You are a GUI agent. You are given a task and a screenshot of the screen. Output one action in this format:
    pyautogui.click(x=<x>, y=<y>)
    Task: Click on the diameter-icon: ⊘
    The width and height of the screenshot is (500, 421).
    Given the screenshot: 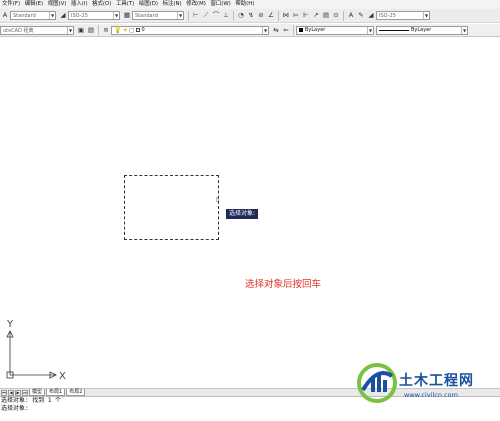 What is the action you would take?
    pyautogui.click(x=261, y=16)
    